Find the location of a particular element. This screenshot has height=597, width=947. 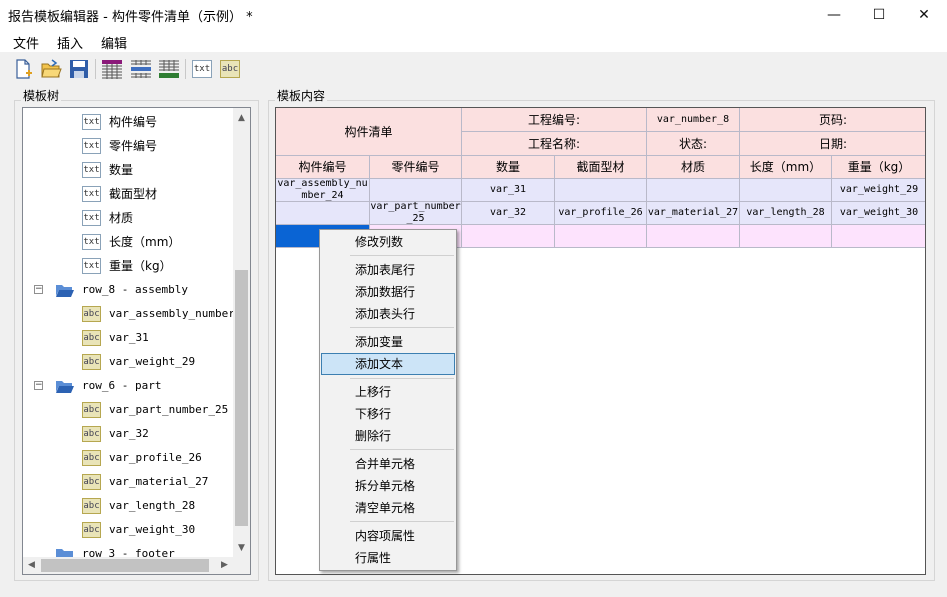

grid-cell: var_length_28 is located at coordinates (786, 213).